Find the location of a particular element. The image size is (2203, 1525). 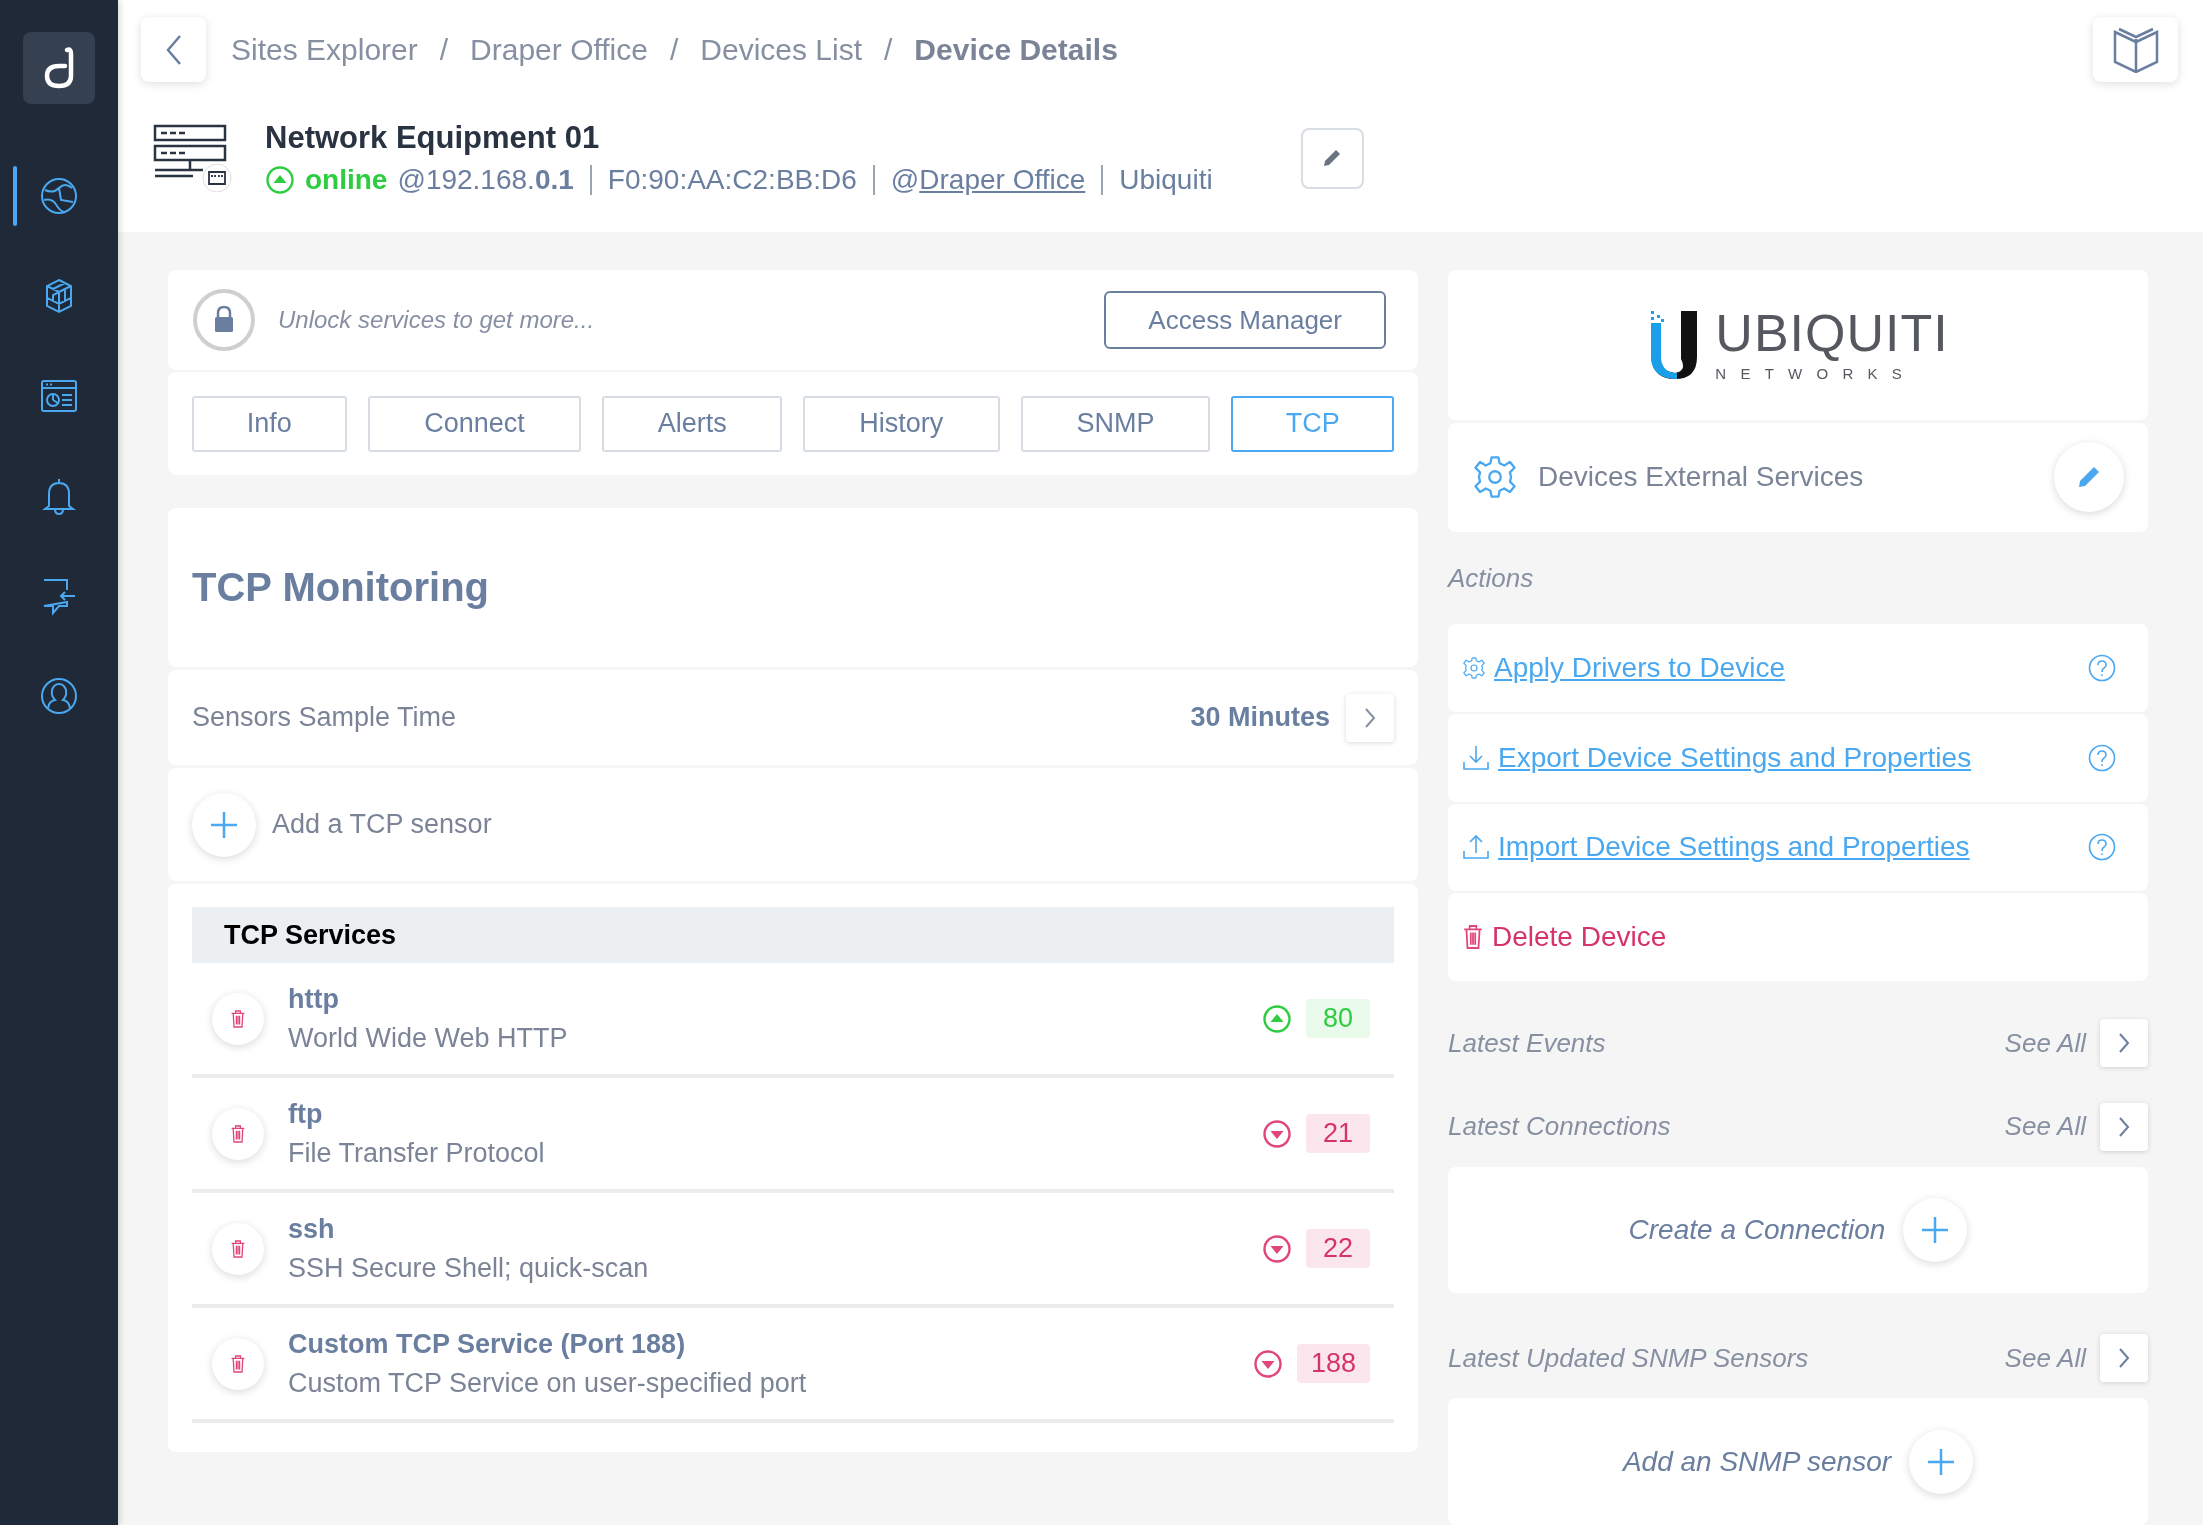

app-logo-icon is located at coordinates (59, 68).